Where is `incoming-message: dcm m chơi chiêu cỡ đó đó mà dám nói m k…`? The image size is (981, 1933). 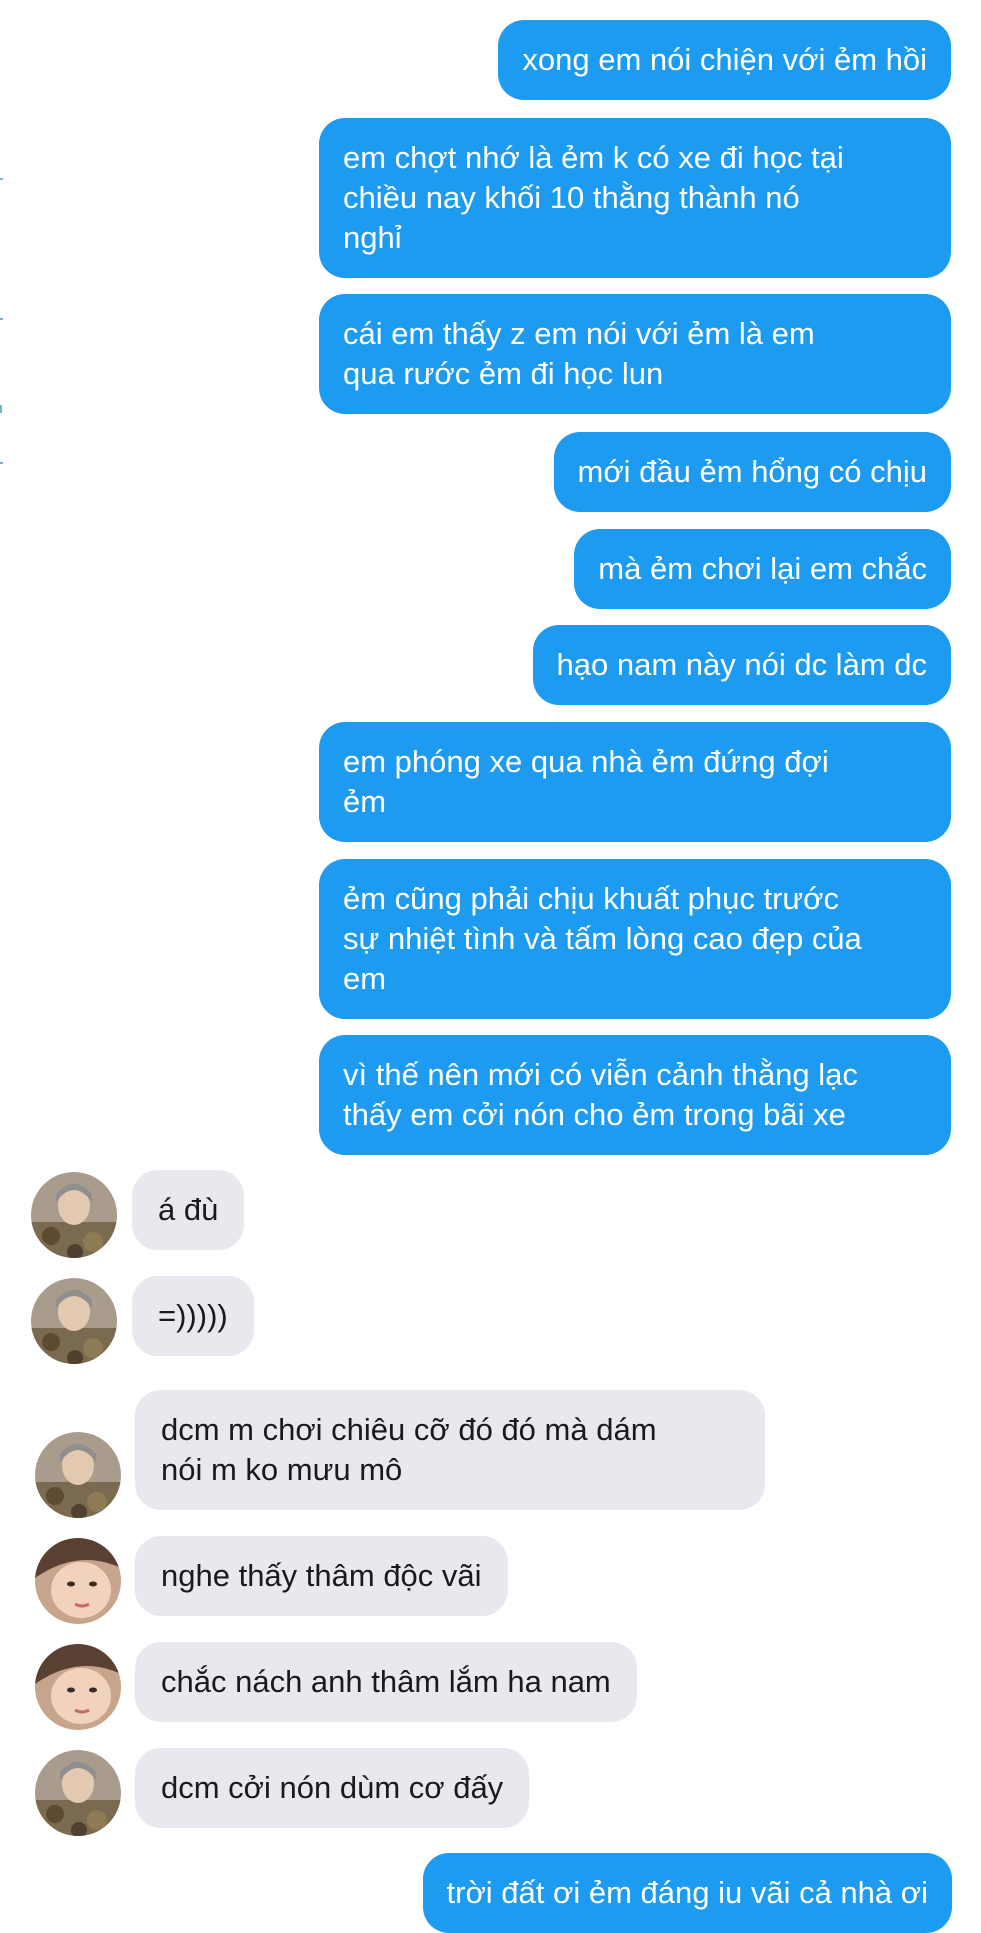
incoming-message: dcm m chơi chiêu cỡ đó đó mà dám nói m k… is located at coordinates (450, 1450).